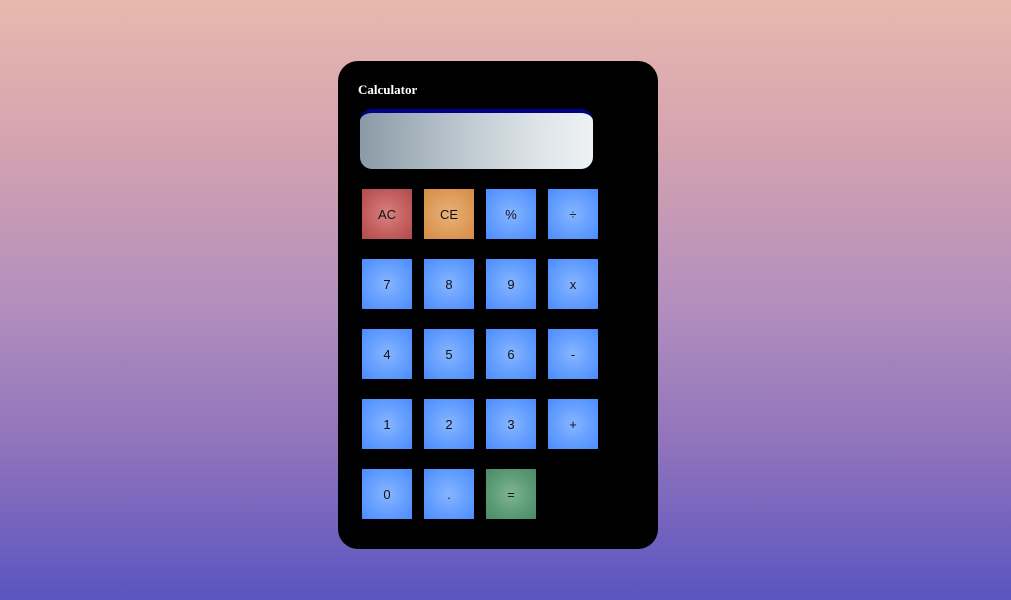  I want to click on equals-button: =, so click(511, 494).